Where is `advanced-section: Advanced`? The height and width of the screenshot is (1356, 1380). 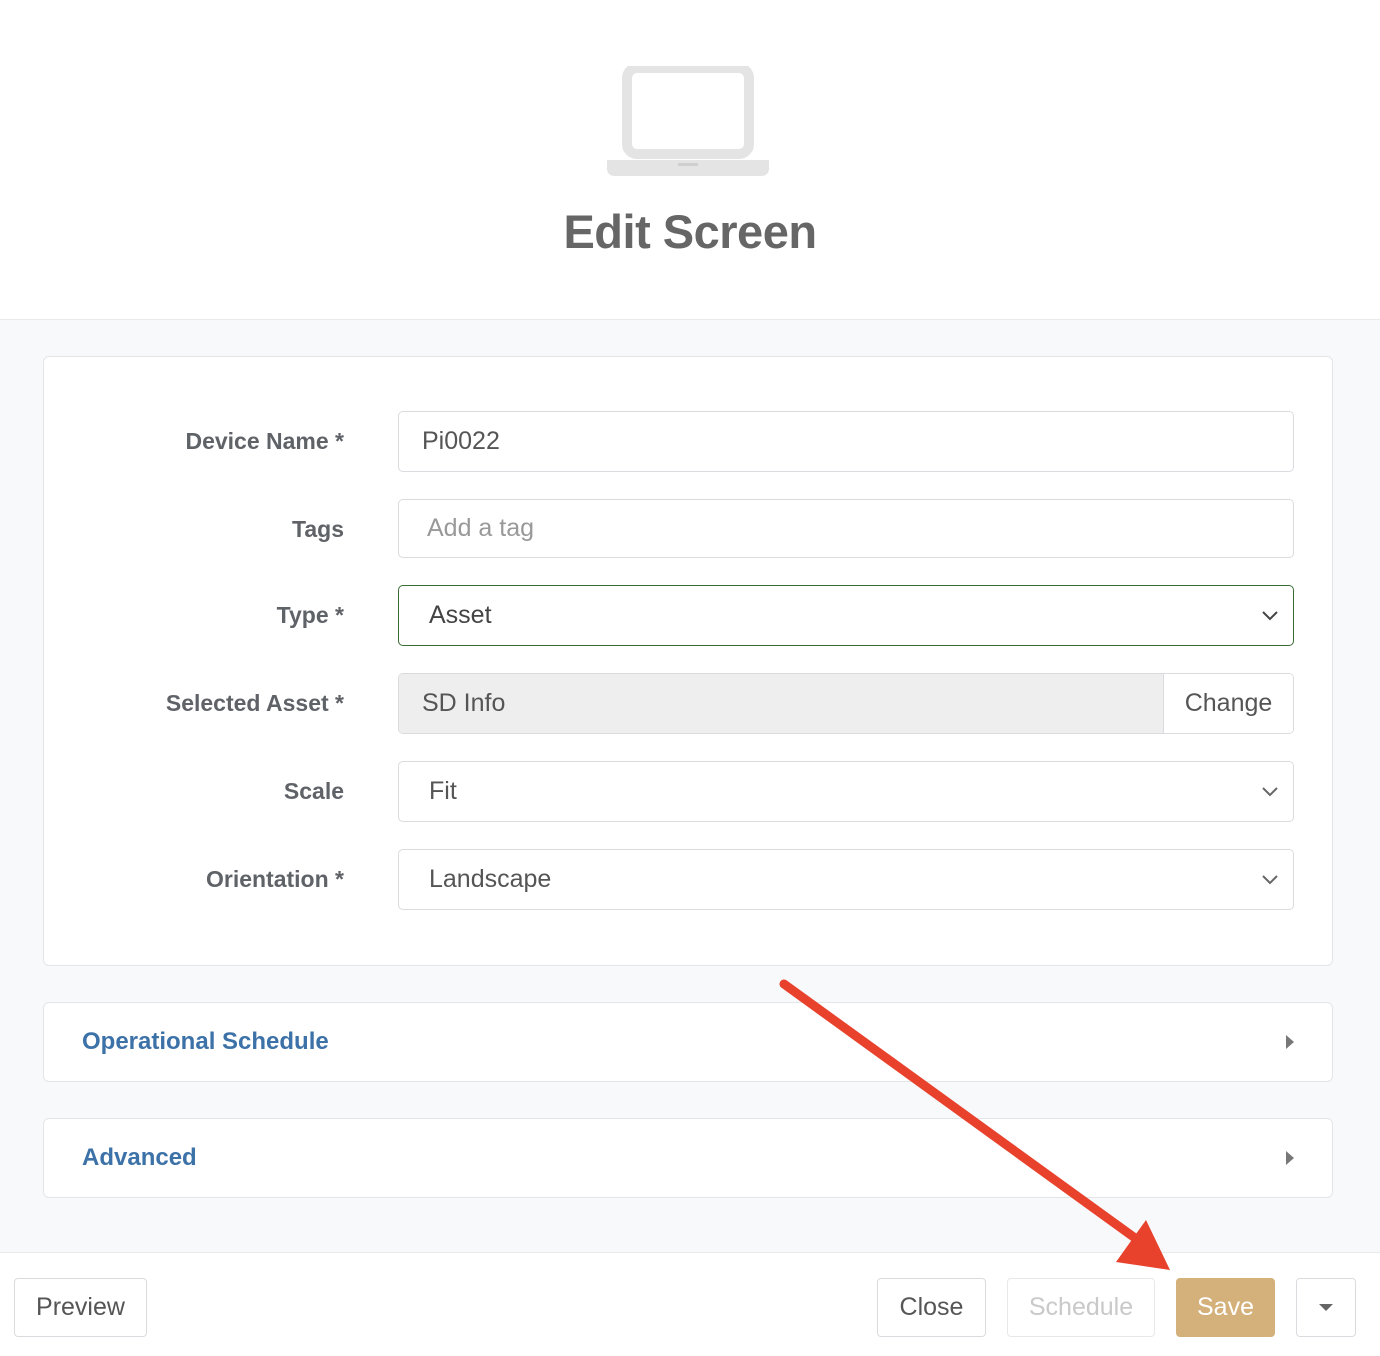 advanced-section: Advanced is located at coordinates (688, 1158).